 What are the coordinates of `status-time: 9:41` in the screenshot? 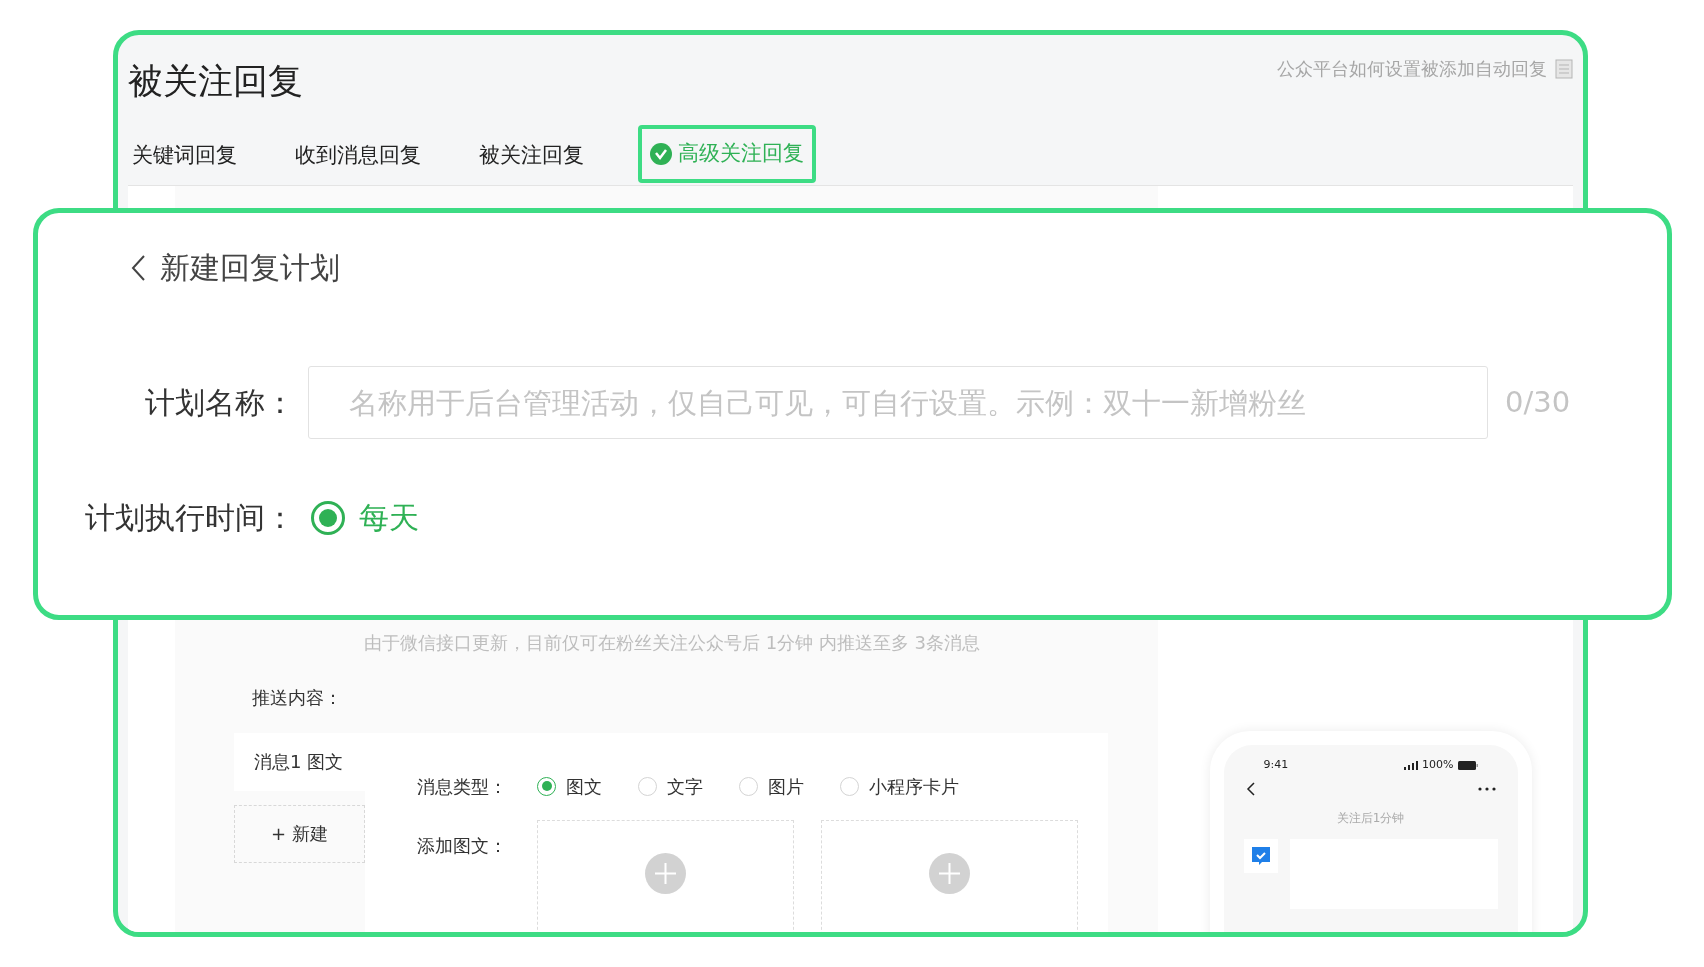 It's located at (1276, 765).